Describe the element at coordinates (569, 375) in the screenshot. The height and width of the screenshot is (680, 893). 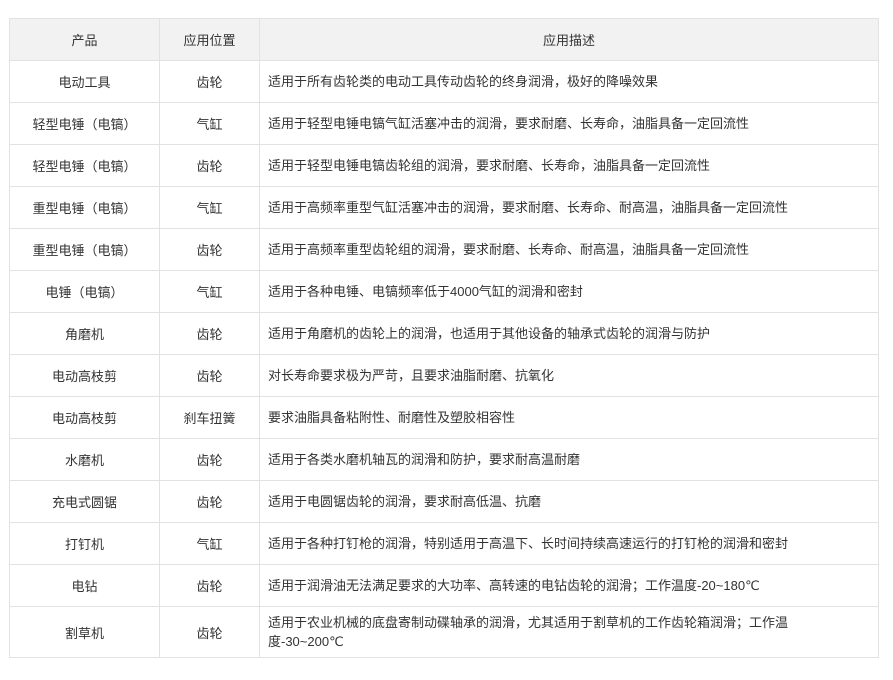
I see `description-cell: 对长寿命要求极为严苛，且要求油脂耐磨、抗氧化` at that location.